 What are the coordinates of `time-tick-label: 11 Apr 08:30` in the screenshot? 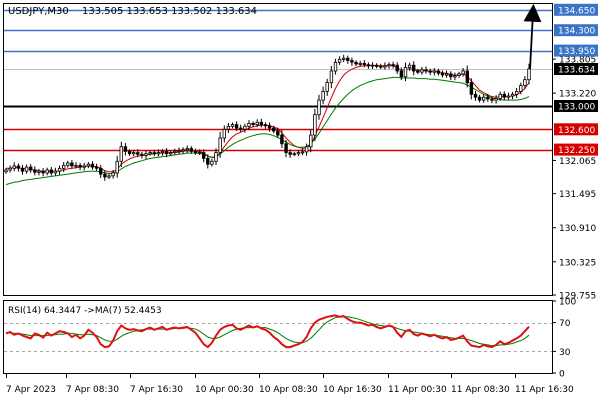 It's located at (480, 390).